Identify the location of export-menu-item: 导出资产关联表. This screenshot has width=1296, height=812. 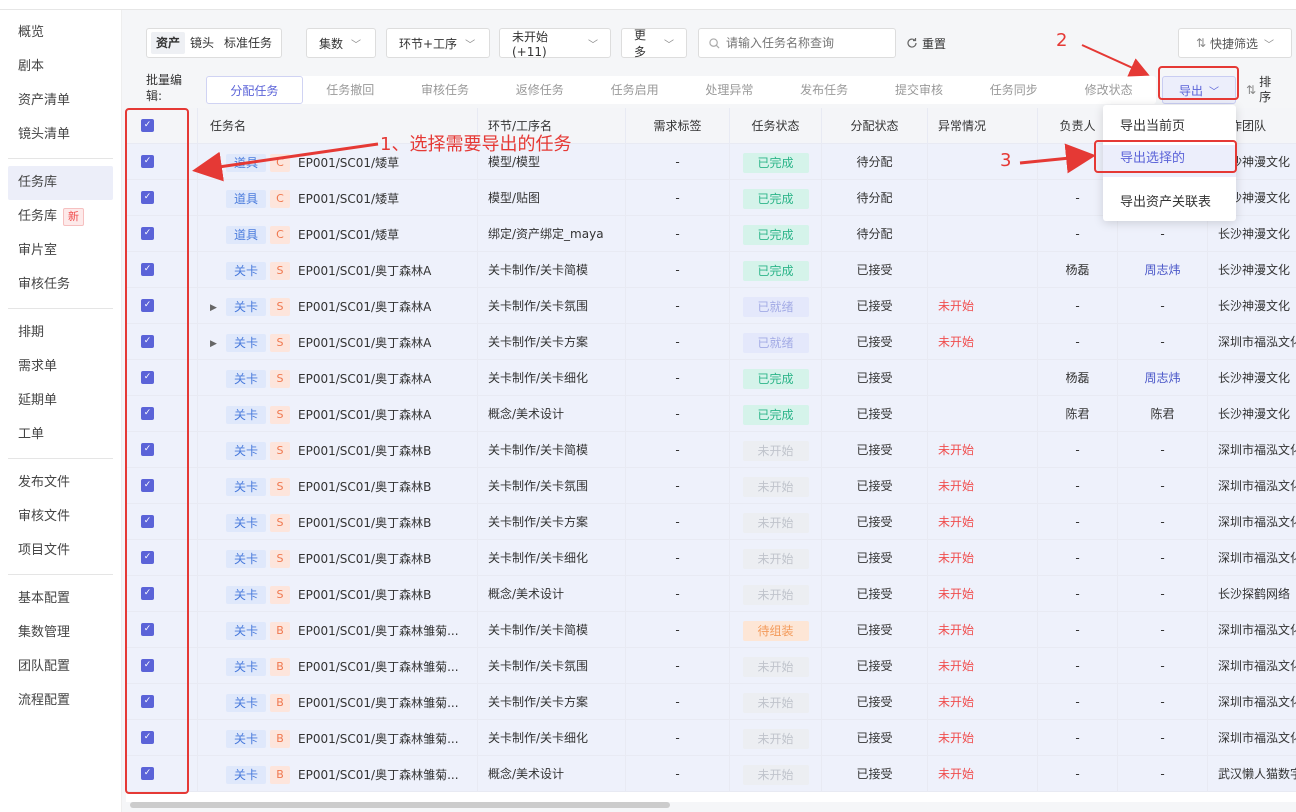
(1169, 205).